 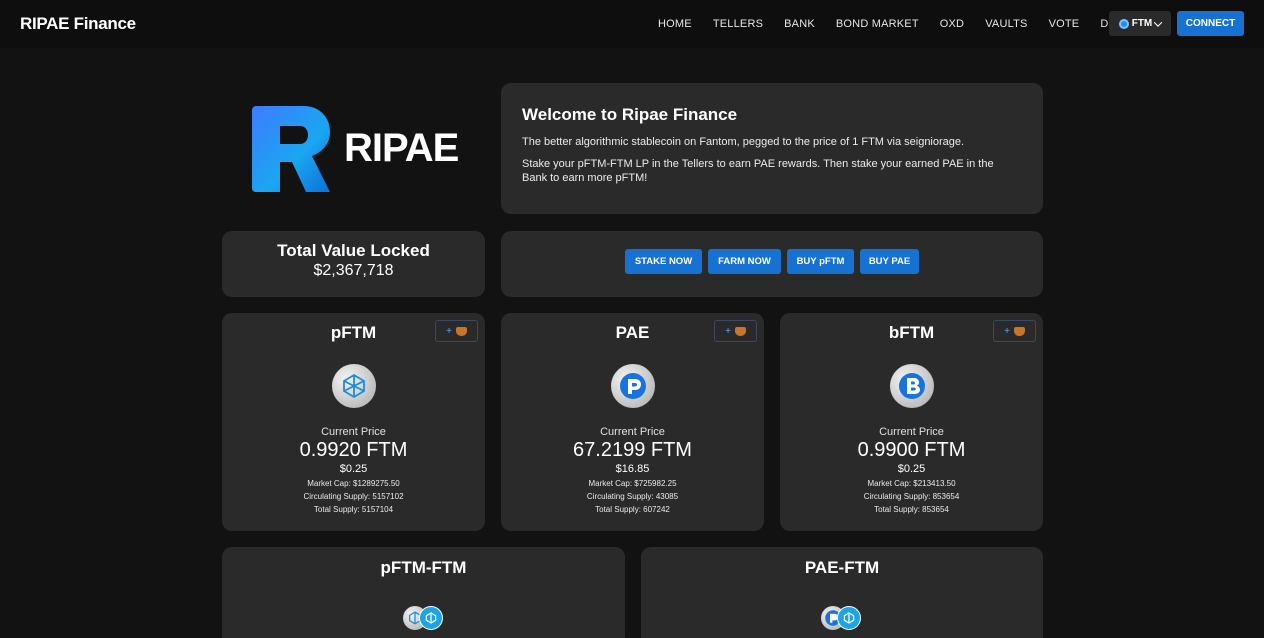 I want to click on chevron-down-icon, so click(x=1158, y=22).